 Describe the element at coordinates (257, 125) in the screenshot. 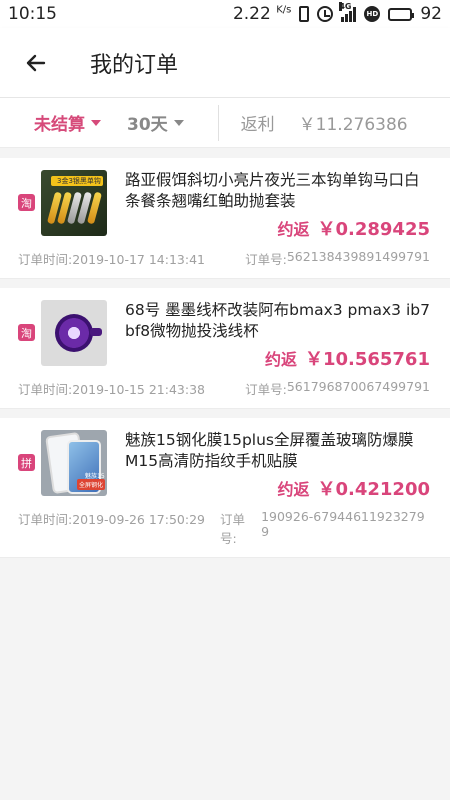

I see `rebate-total-label: 返利` at that location.